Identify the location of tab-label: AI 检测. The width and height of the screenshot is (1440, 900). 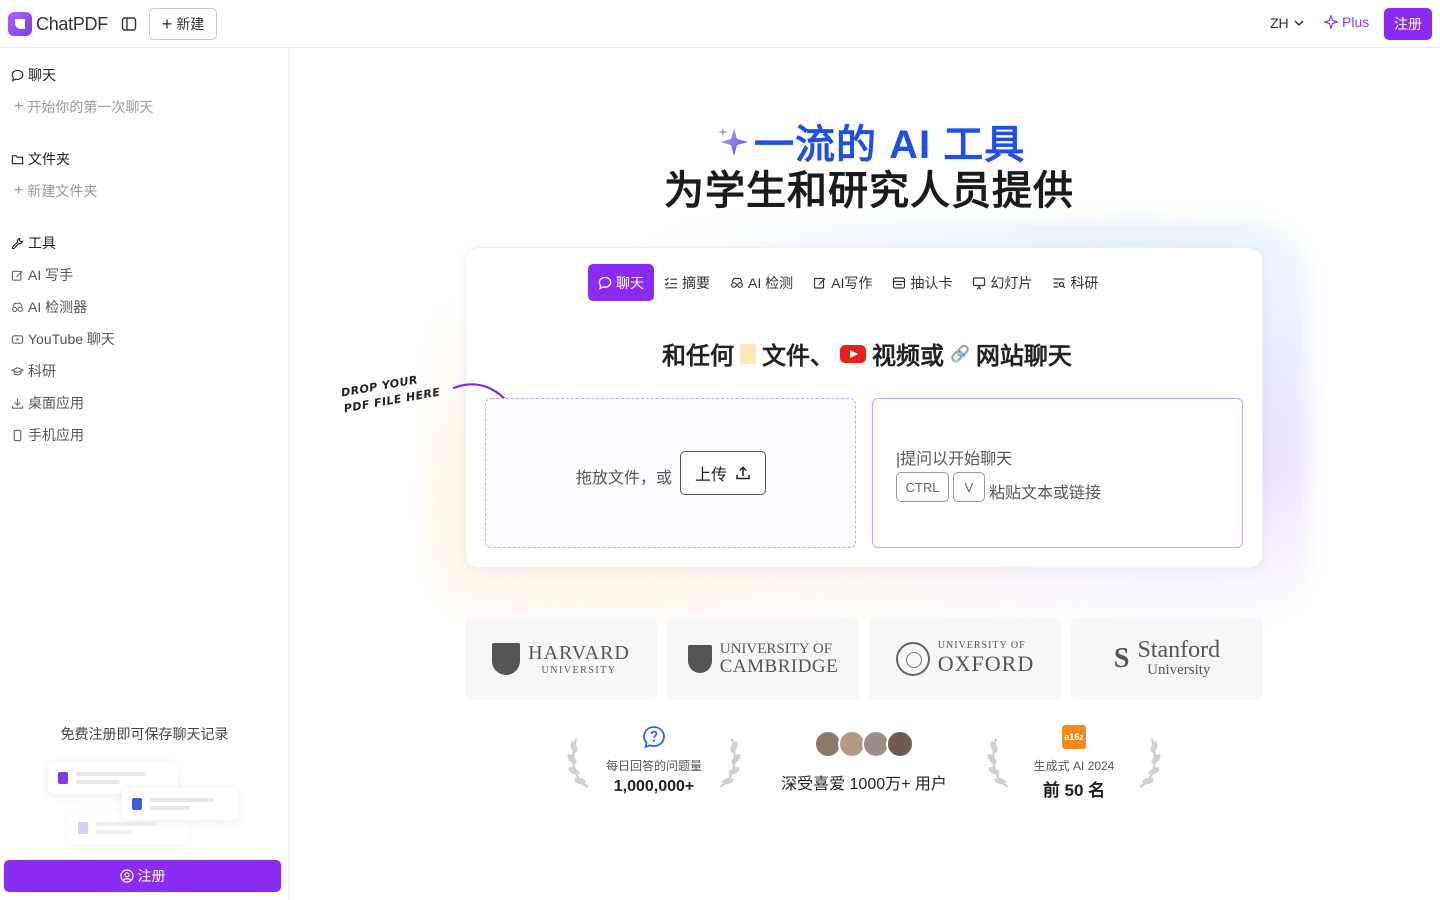
(771, 282).